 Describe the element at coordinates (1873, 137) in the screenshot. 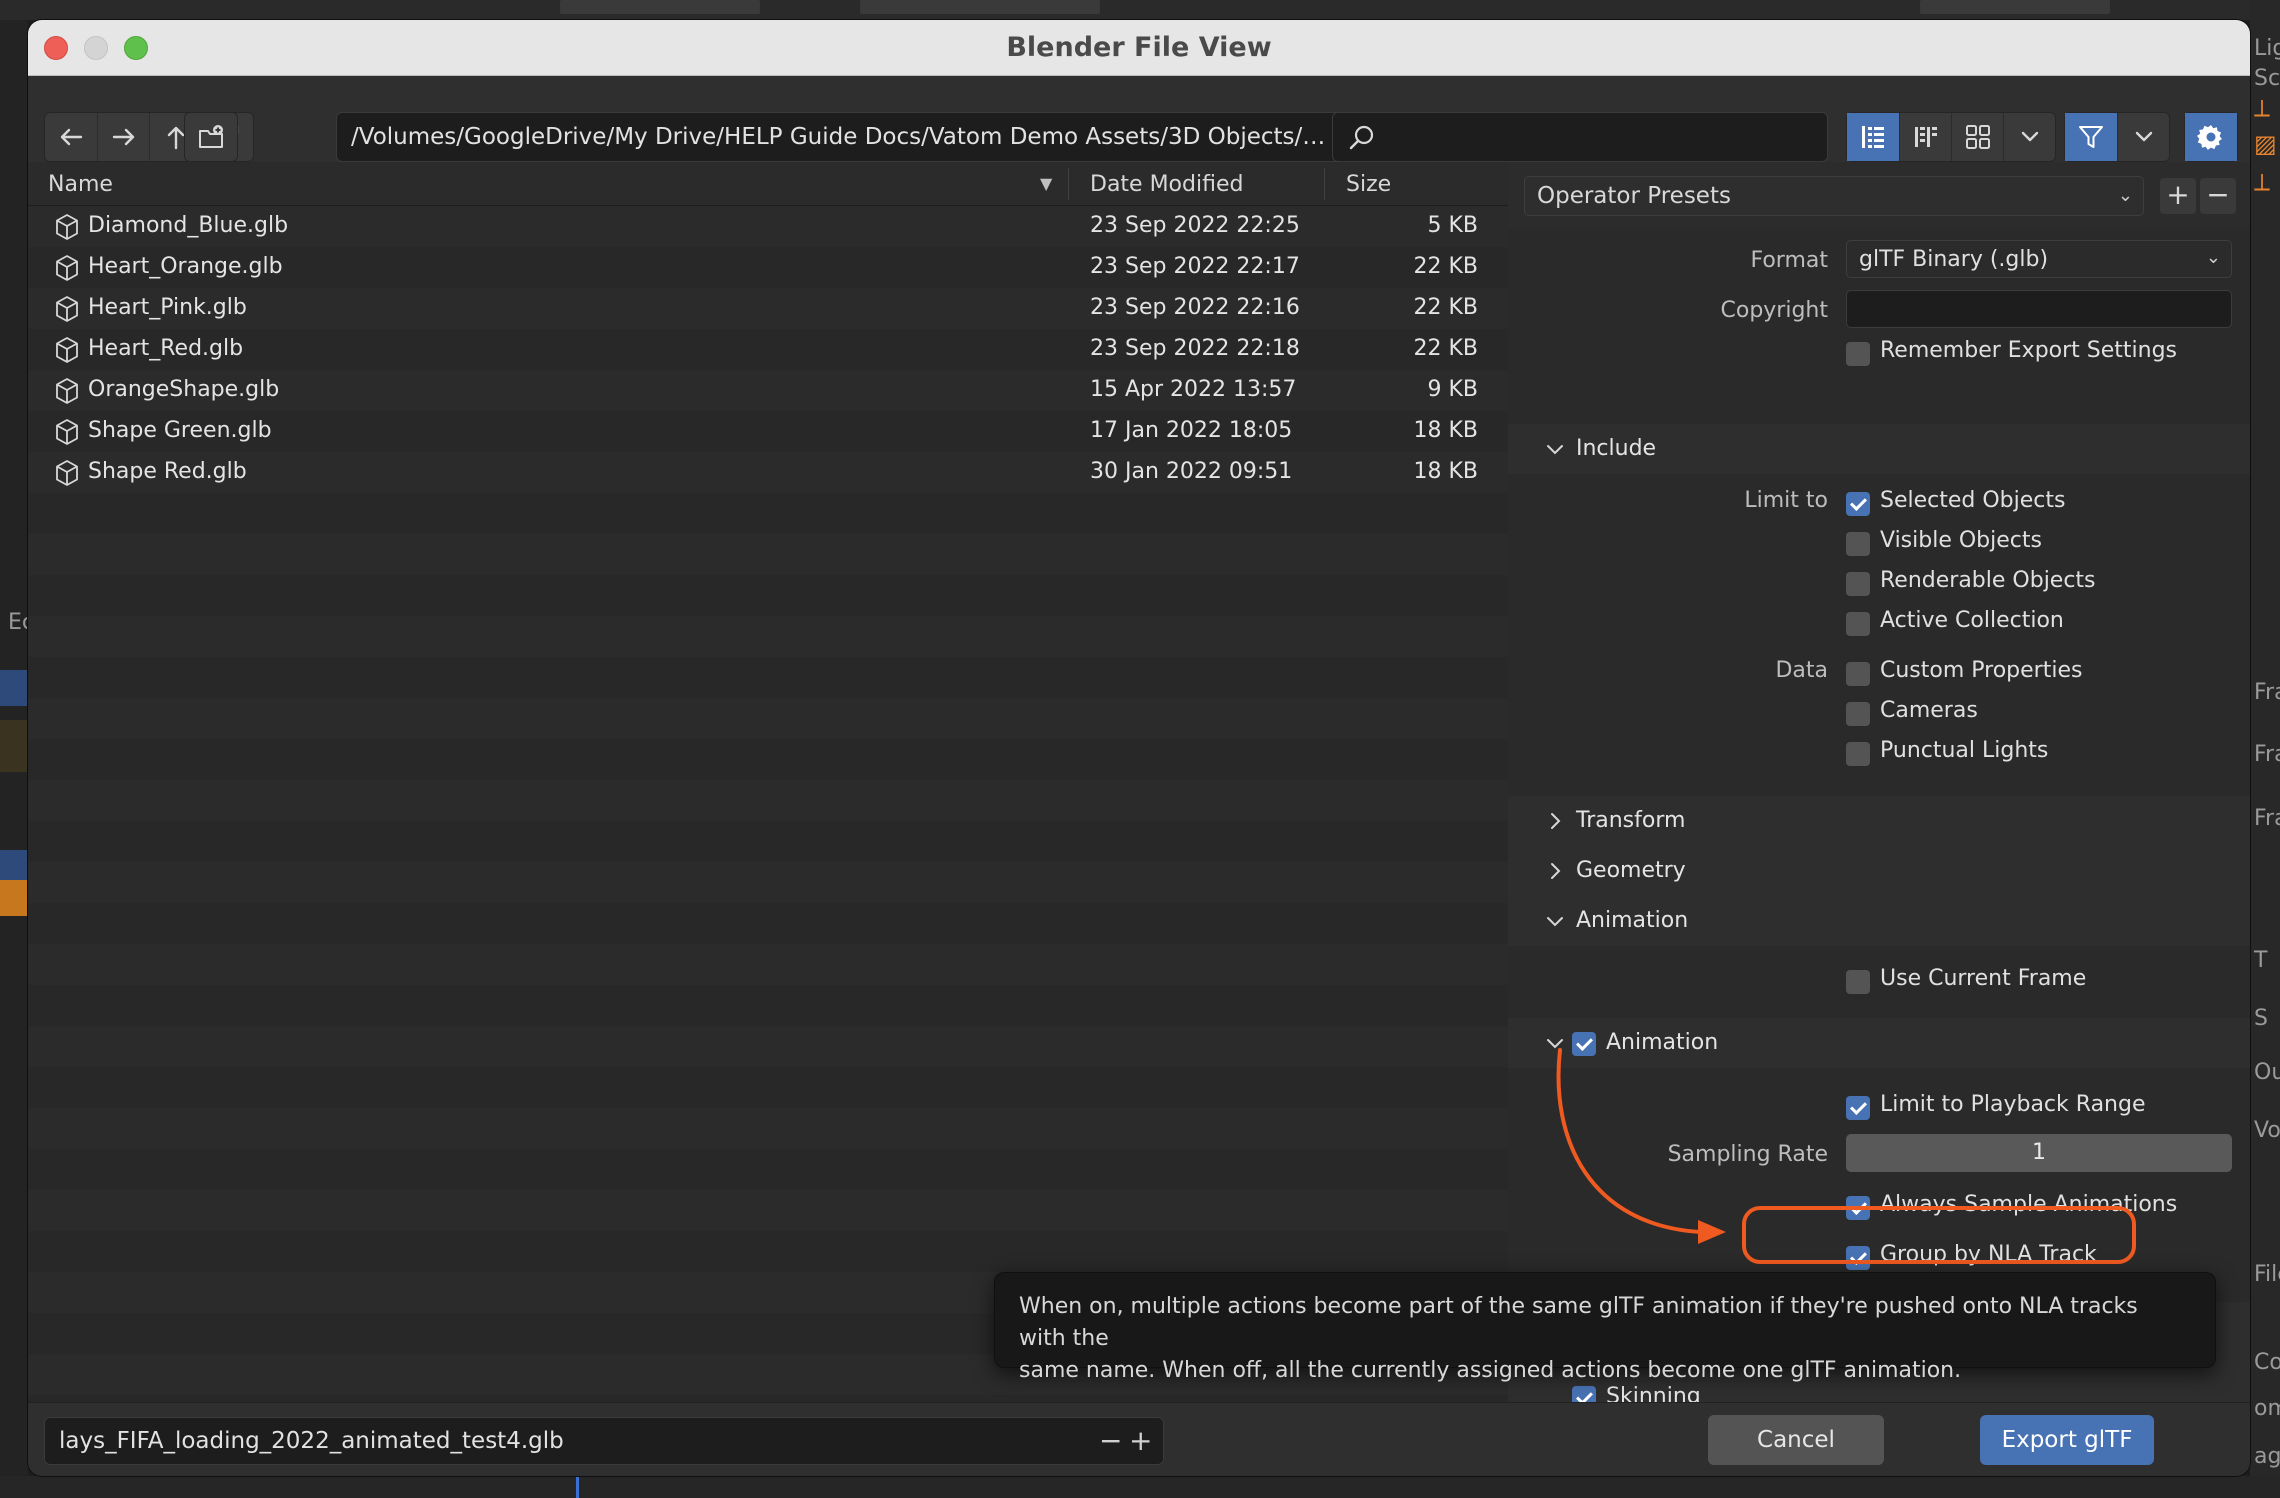

I see `vertical-list-button` at that location.